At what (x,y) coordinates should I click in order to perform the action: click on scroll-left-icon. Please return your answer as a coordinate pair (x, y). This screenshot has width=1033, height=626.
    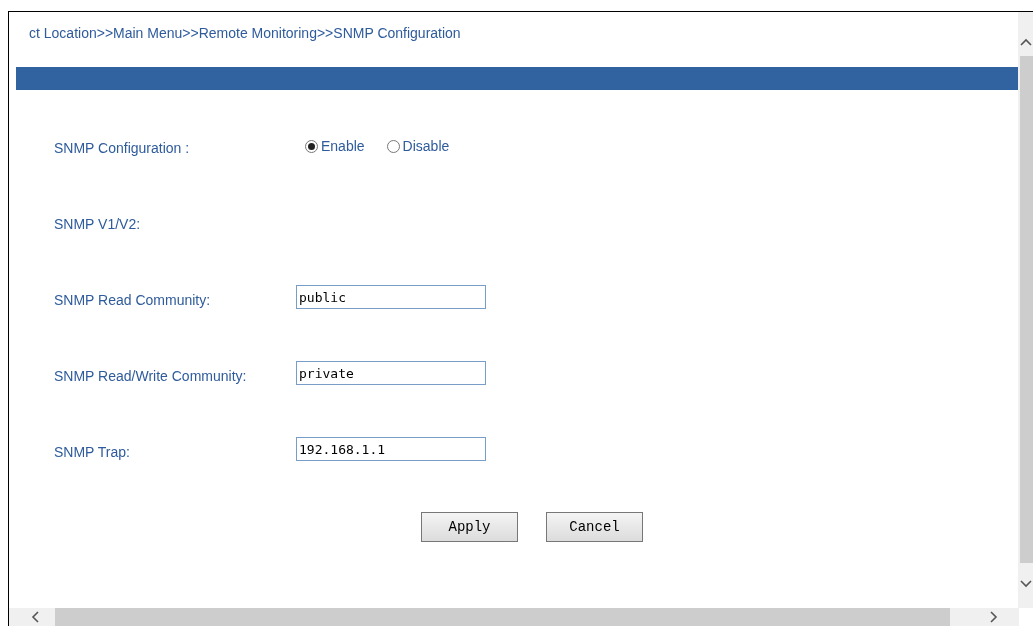
    Looking at the image, I should click on (35, 617).